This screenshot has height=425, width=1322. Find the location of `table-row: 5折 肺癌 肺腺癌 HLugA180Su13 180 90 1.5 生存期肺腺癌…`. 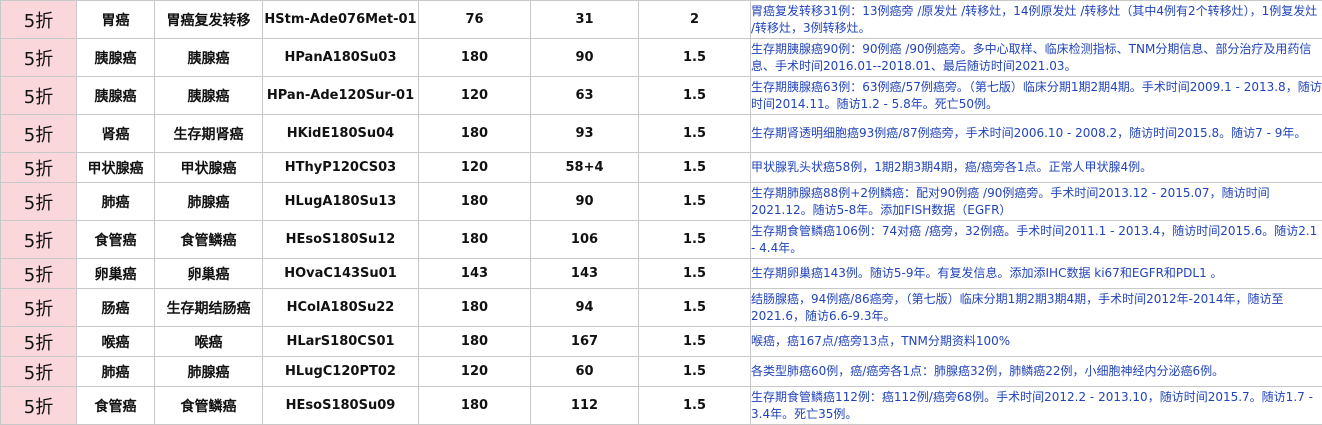

table-row: 5折 肺癌 肺腺癌 HLugA180Su13 180 90 1.5 生存期肺腺癌… is located at coordinates (661, 202).